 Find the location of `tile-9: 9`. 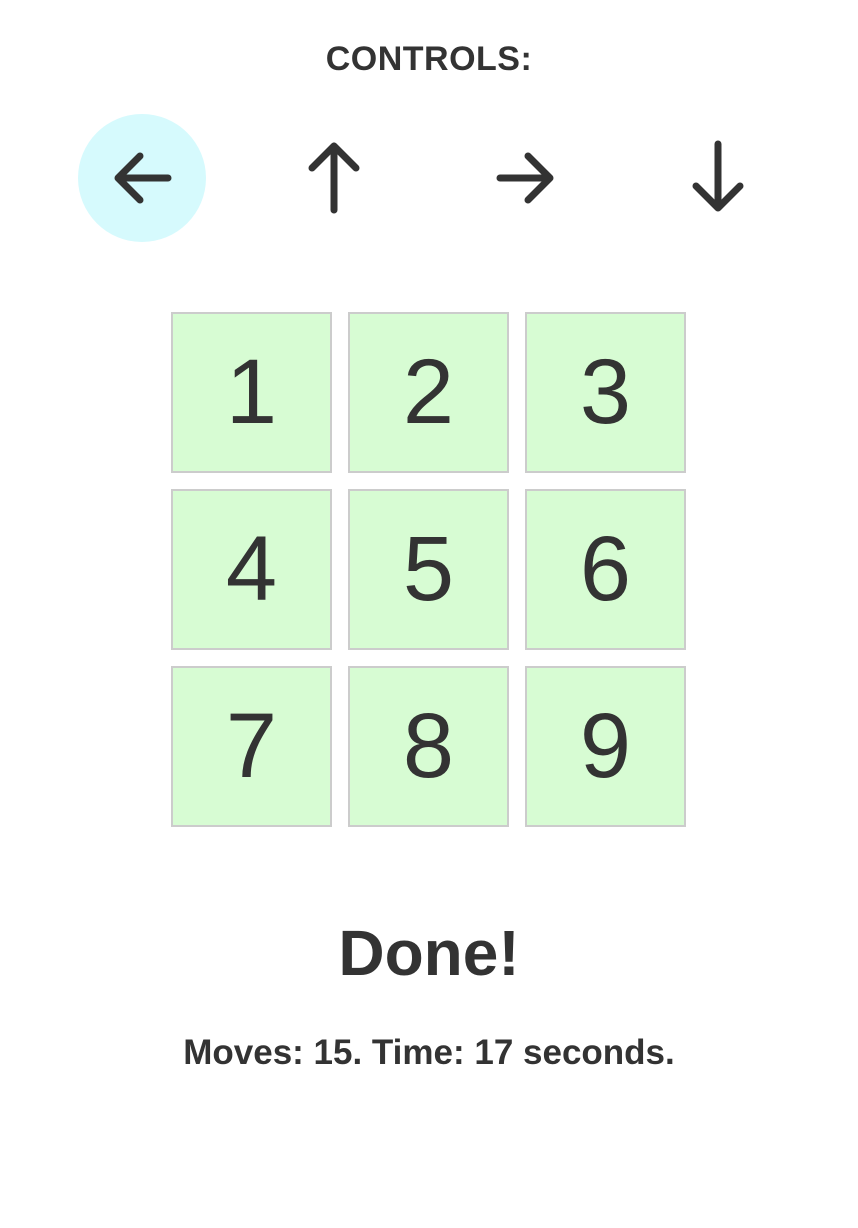

tile-9: 9 is located at coordinates (605, 746).